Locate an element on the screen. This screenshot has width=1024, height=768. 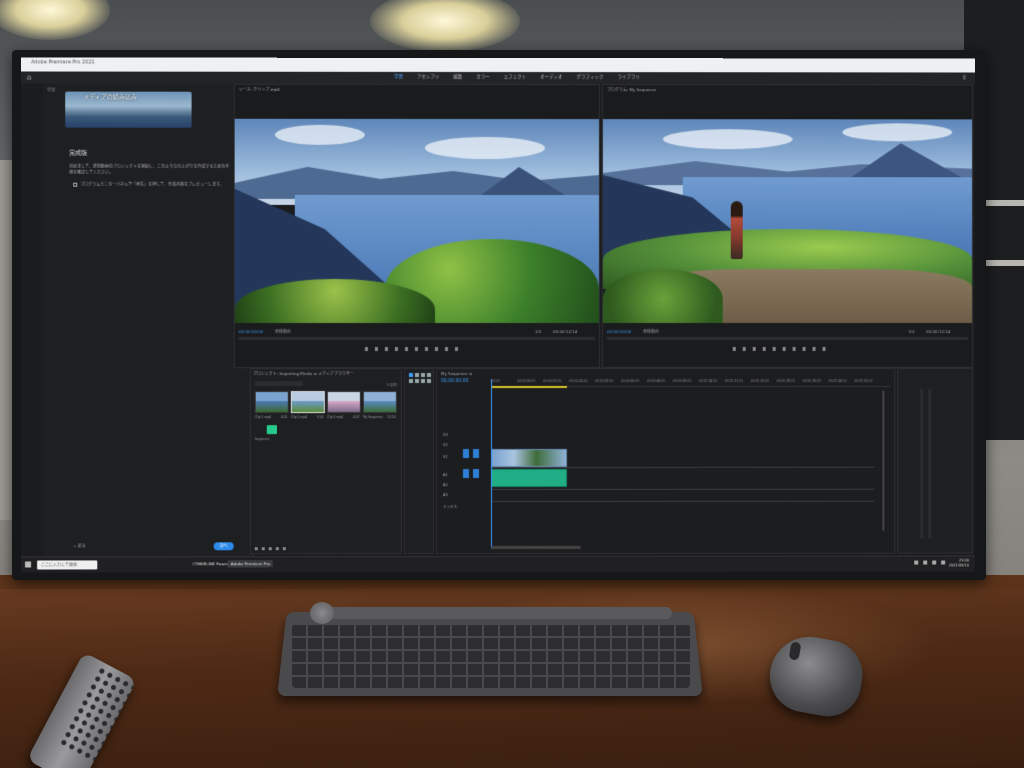
workspace-tab-edit: 編集 is located at coordinates (457, 77).